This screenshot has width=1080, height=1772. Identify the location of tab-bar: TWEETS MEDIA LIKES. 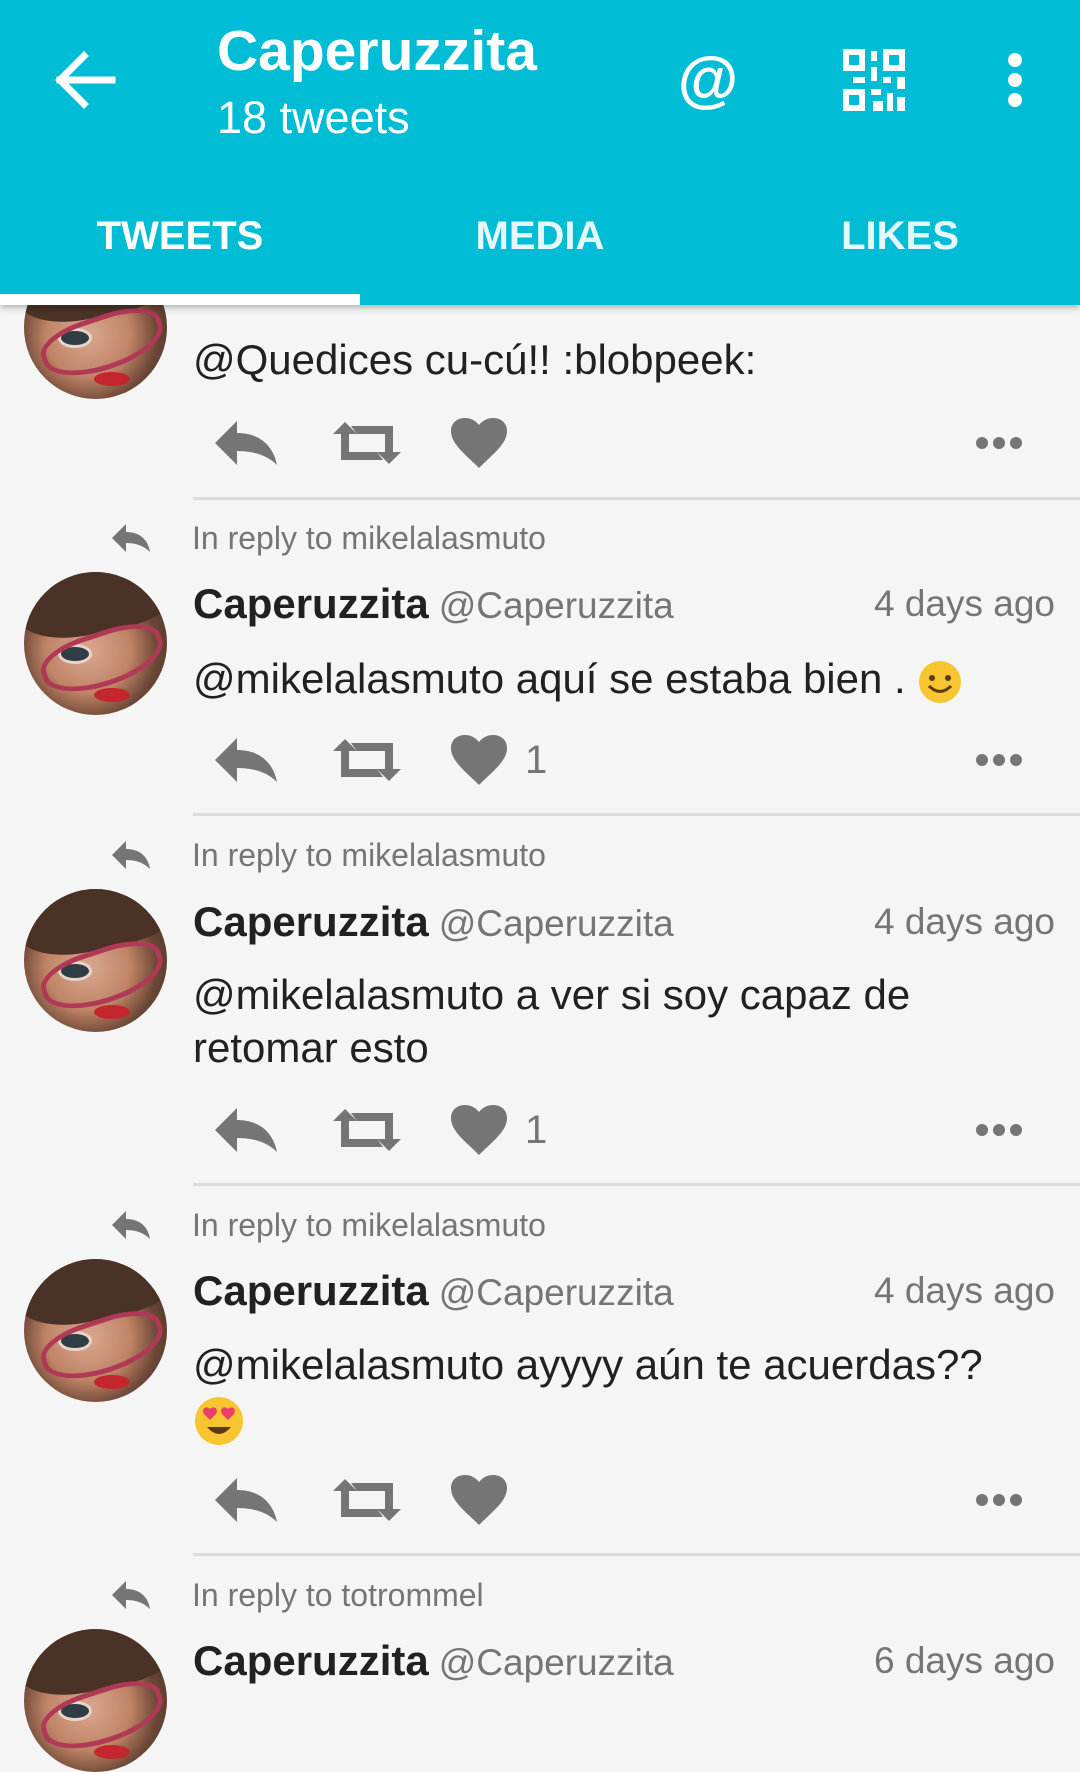
(540, 250).